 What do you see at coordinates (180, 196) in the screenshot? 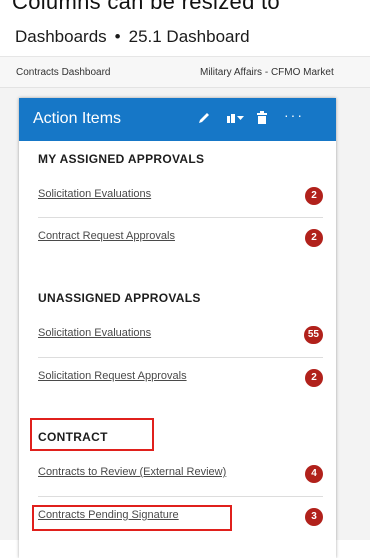
I see `list-item: Solicitation Evaluations 2` at bounding box center [180, 196].